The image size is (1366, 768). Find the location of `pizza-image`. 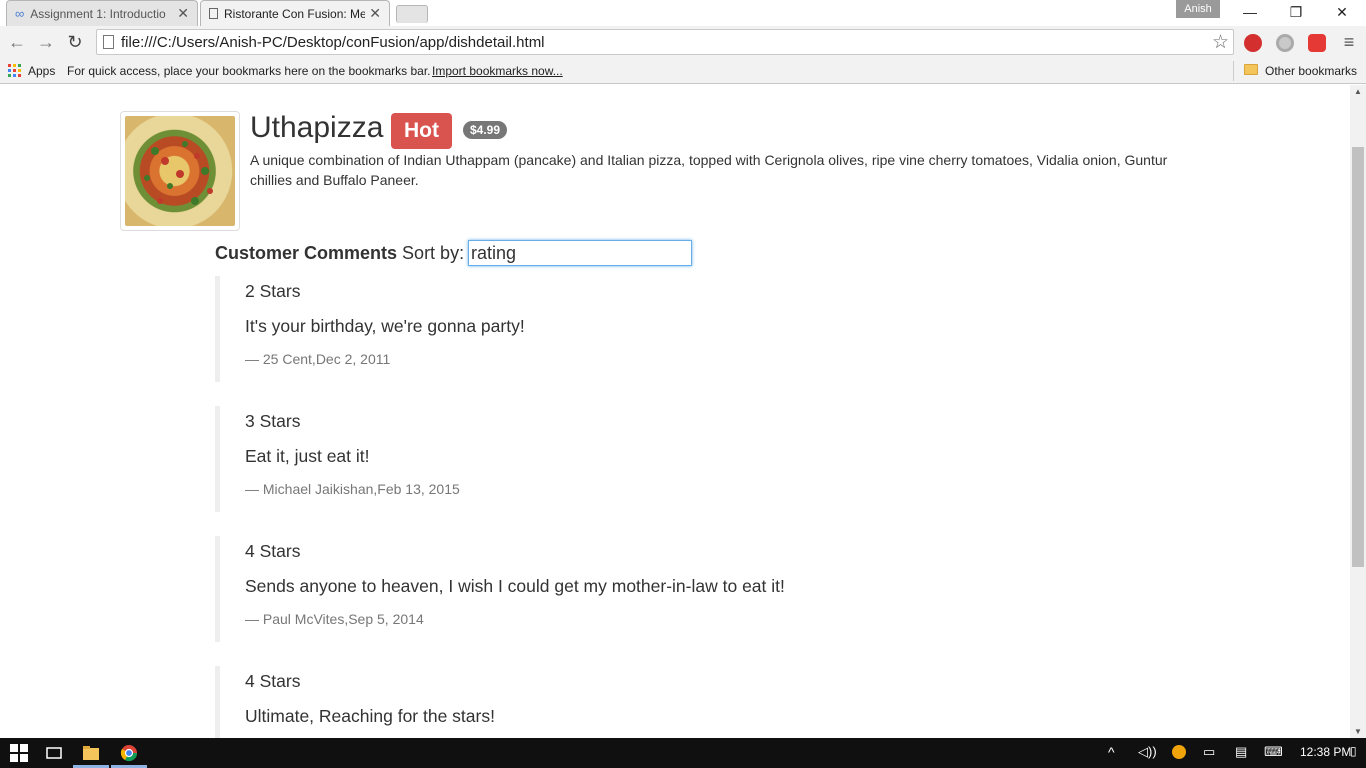

pizza-image is located at coordinates (180, 171).